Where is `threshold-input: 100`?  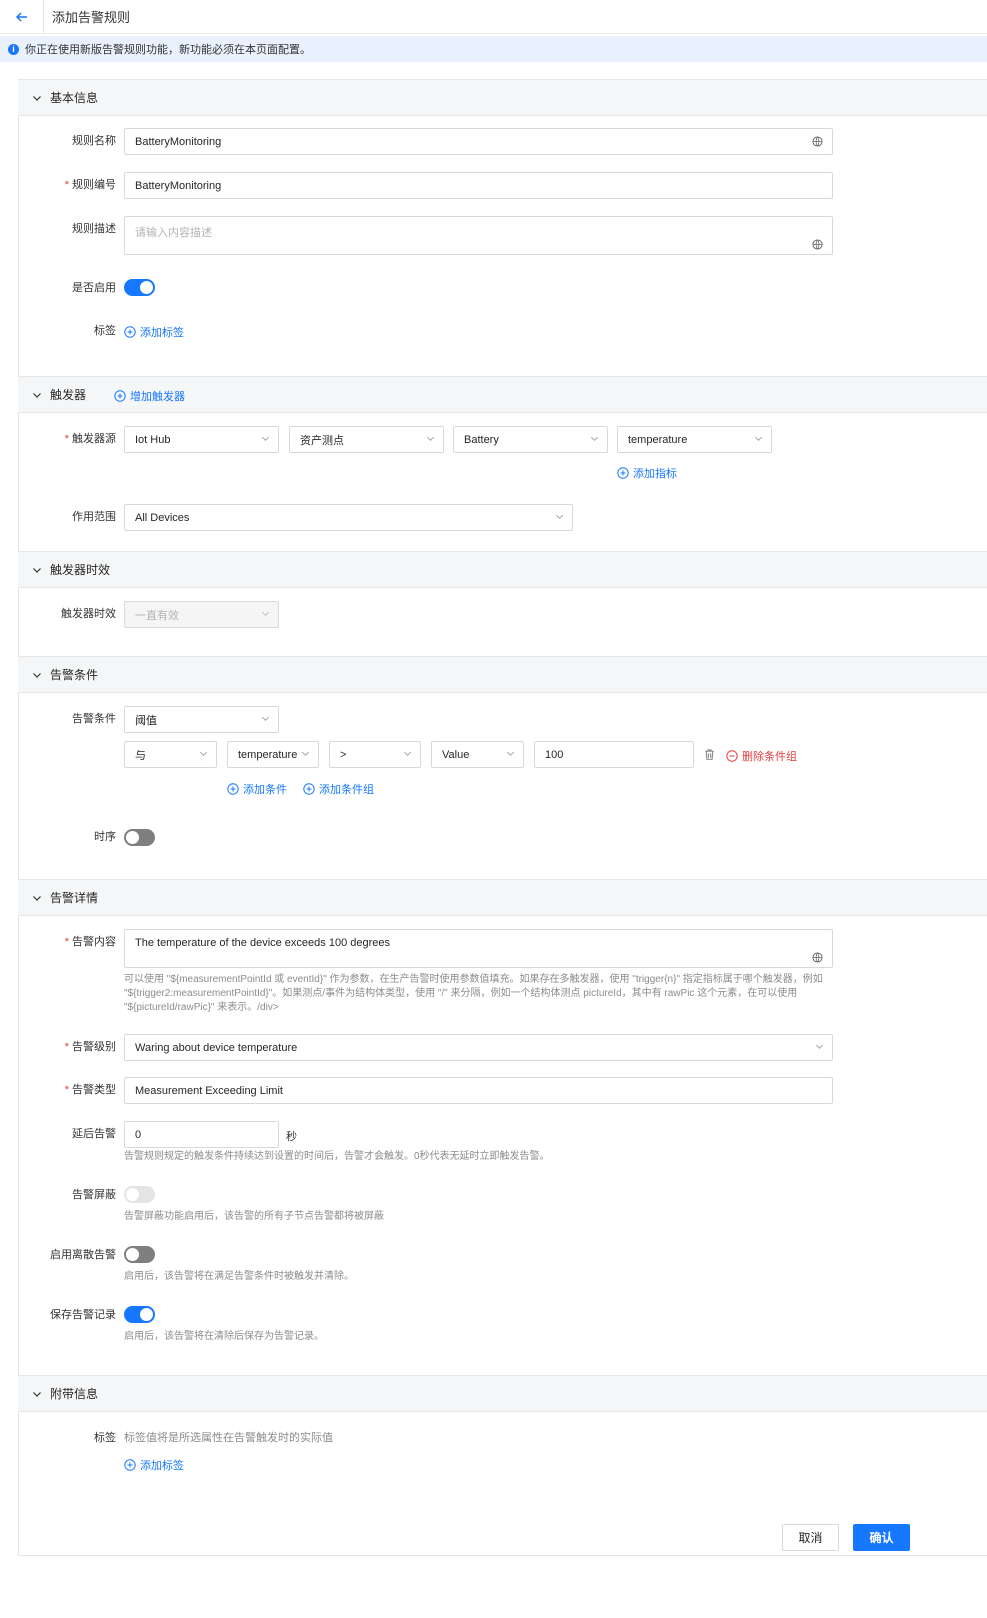
threshold-input: 100 is located at coordinates (614, 754).